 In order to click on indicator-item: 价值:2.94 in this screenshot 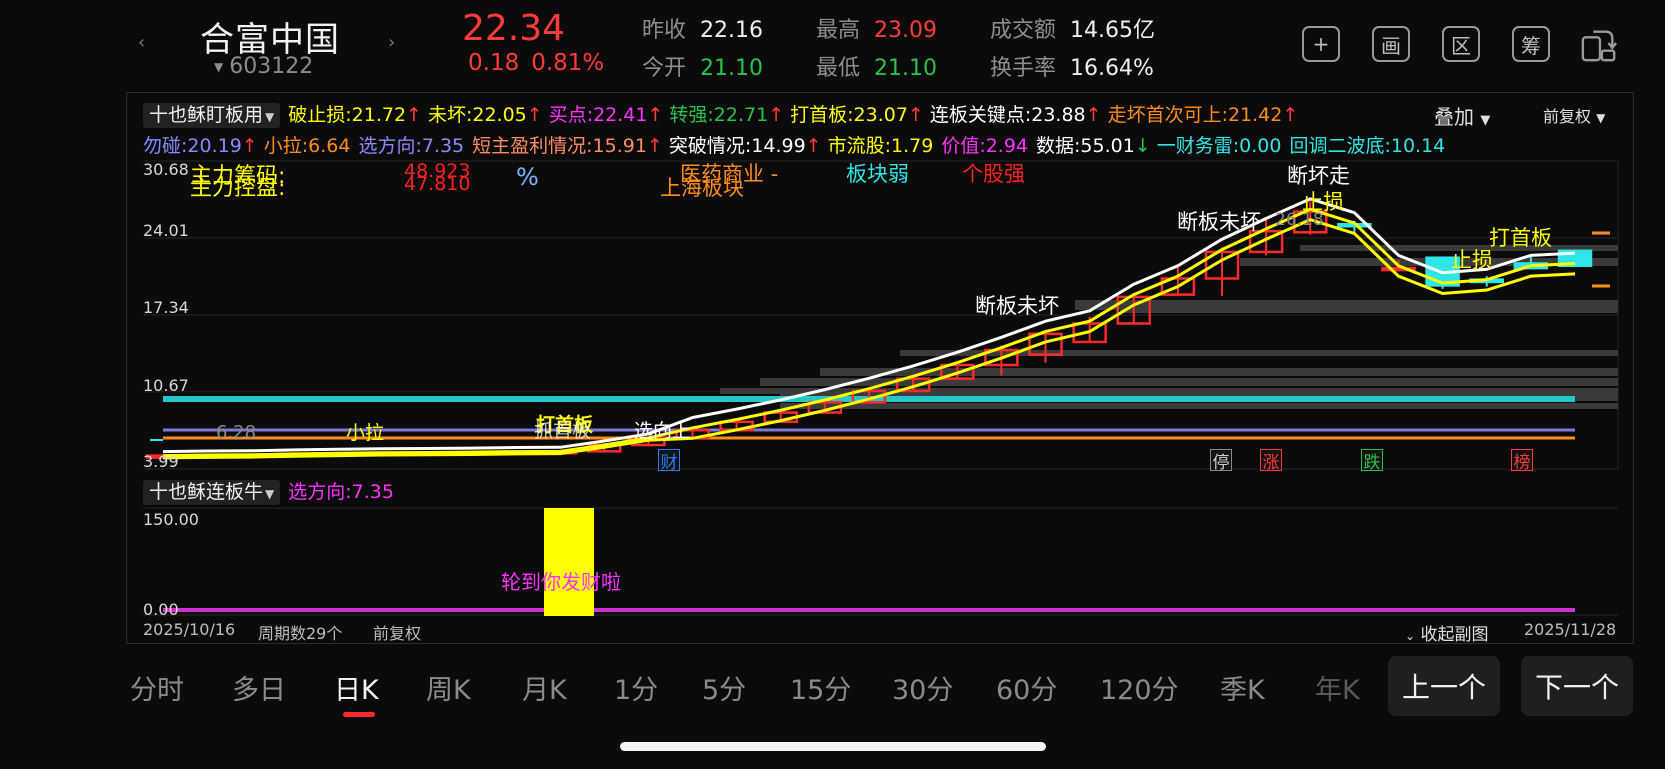, I will do `click(985, 146)`.